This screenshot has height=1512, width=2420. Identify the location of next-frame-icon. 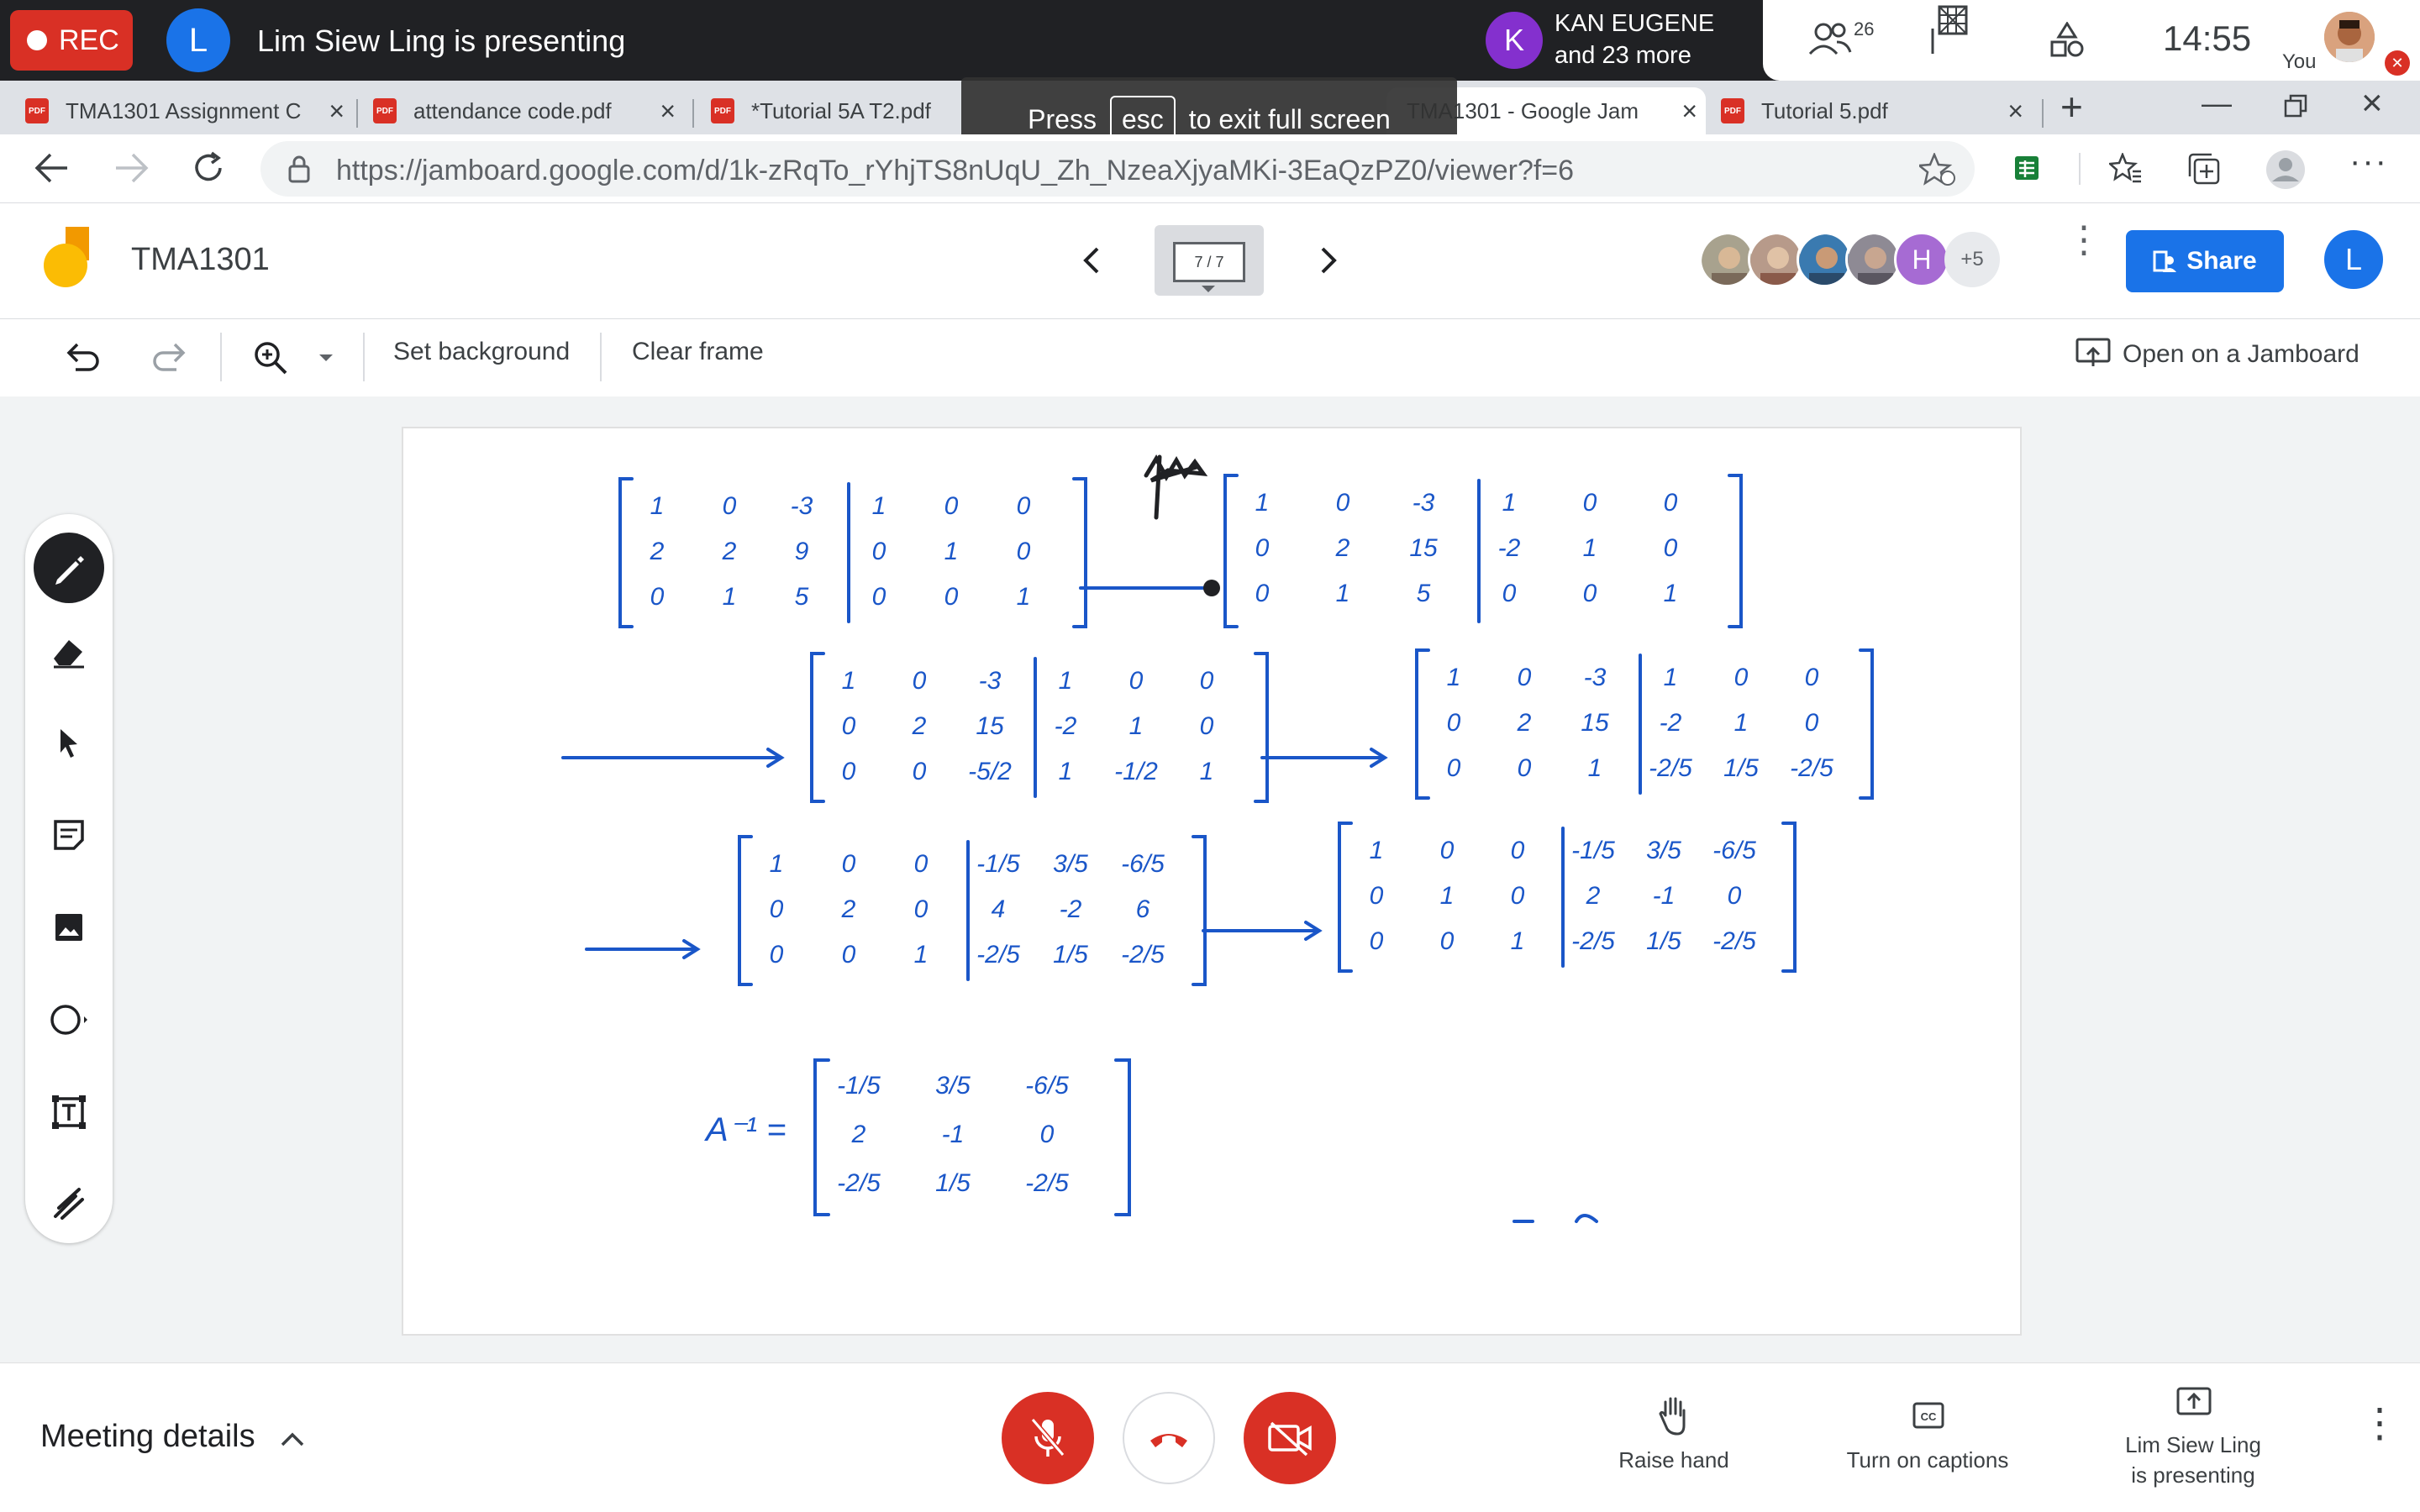
(1329, 260).